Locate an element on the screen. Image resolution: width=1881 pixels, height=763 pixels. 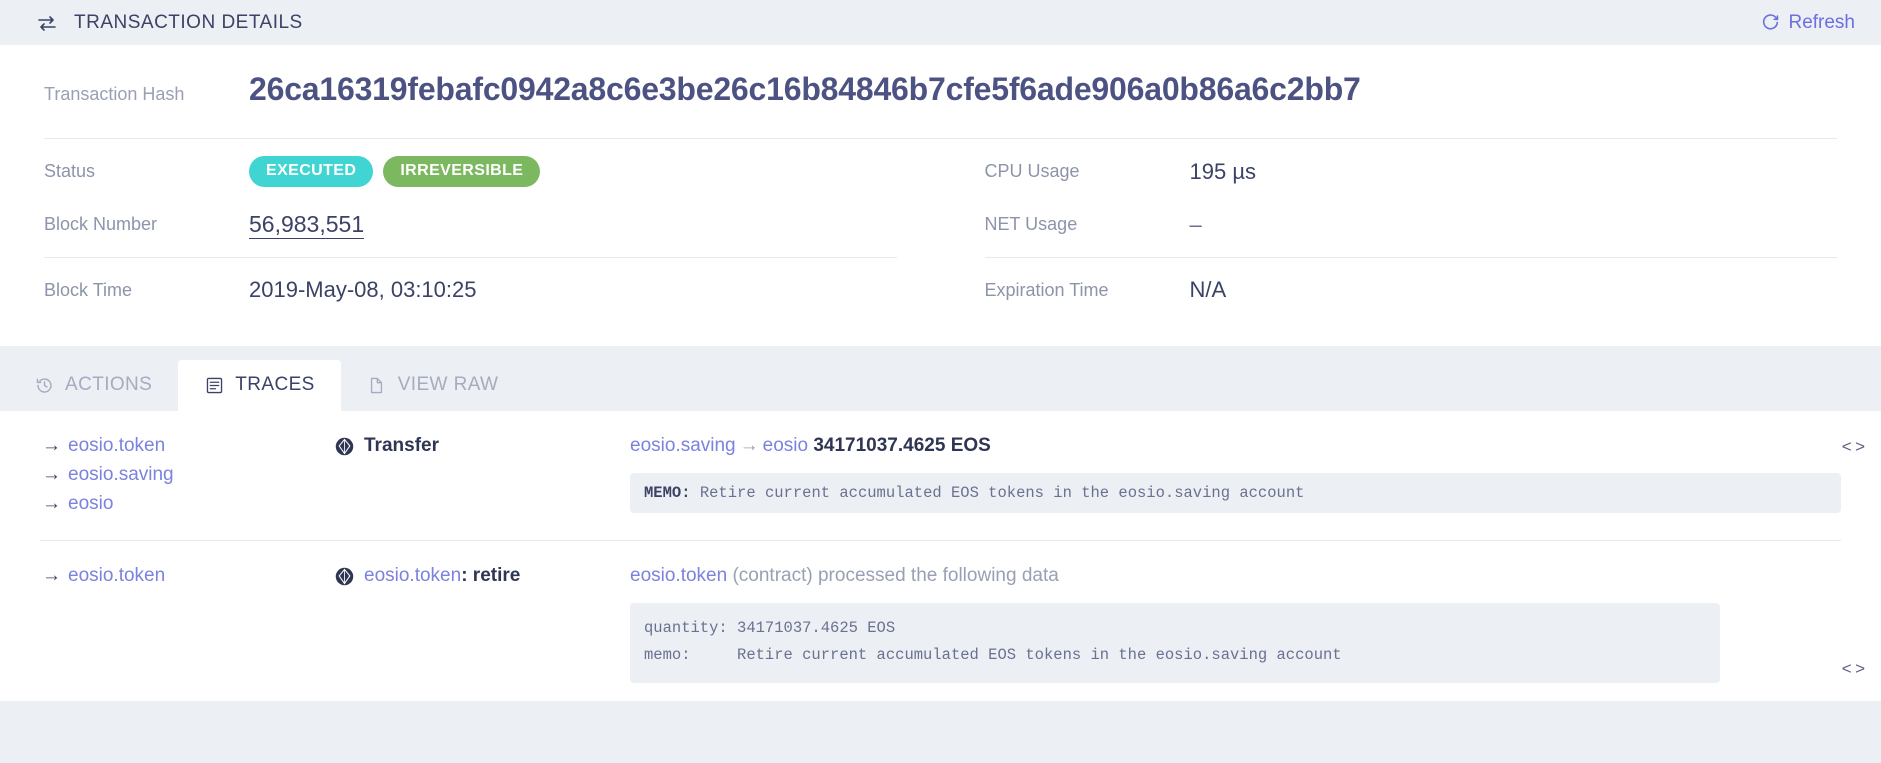
trace-accounts: → eosio.token → eosio.saving → eosio is located at coordinates (187, 478).